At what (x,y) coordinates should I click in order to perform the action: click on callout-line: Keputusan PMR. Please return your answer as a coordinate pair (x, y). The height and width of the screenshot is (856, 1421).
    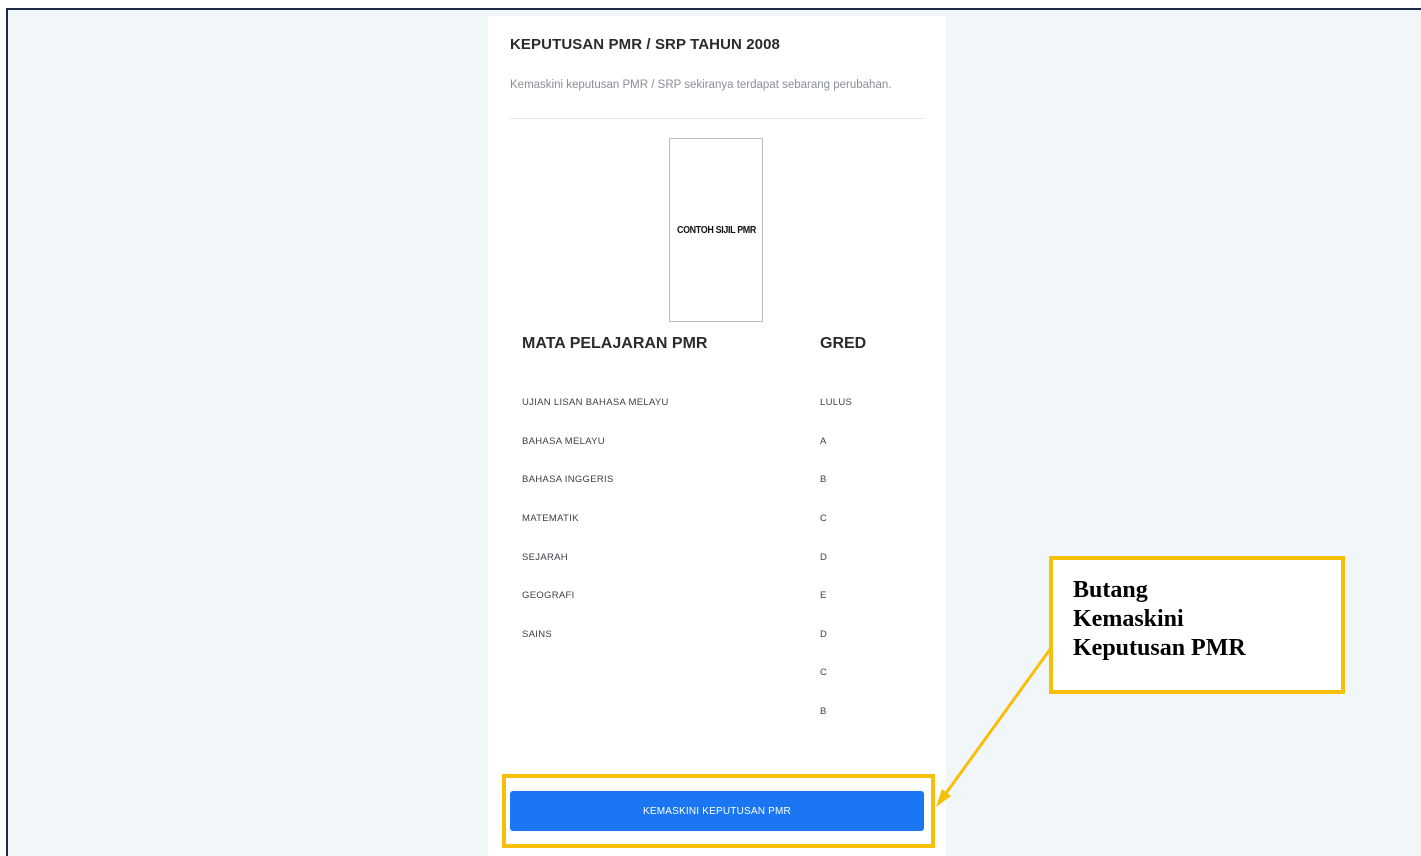
    Looking at the image, I should click on (1159, 648).